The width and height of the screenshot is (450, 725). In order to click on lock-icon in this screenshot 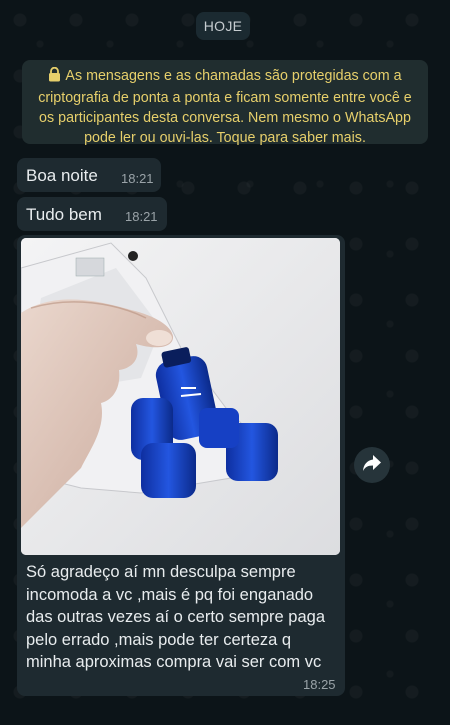, I will do `click(54, 77)`.